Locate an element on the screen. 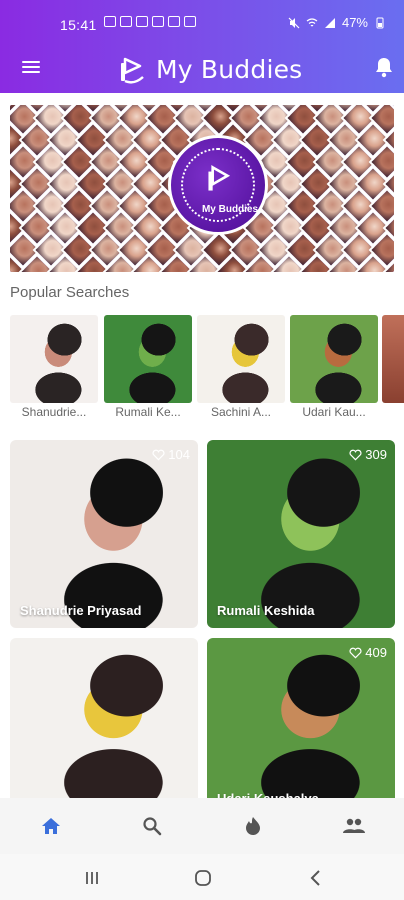 The image size is (404, 900). system-navigation-bar is located at coordinates (202, 877).